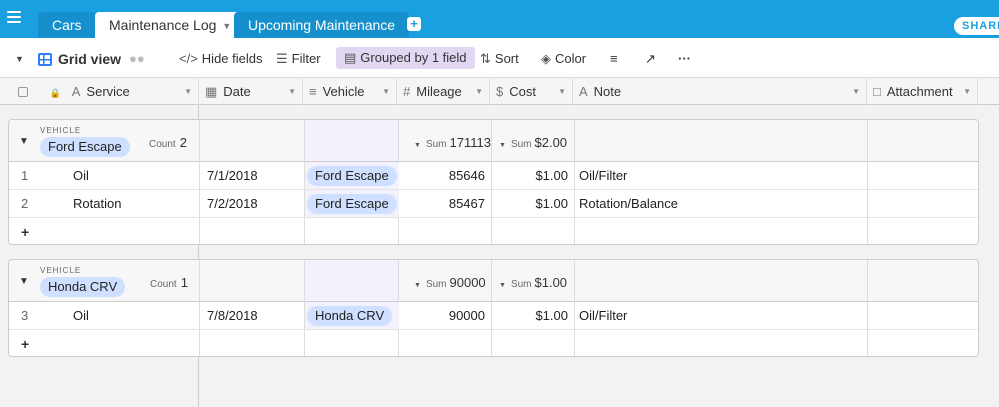 Image resolution: width=999 pixels, height=407 pixels. Describe the element at coordinates (232, 204) in the screenshot. I see `cell-date: 7/2/2018` at that location.